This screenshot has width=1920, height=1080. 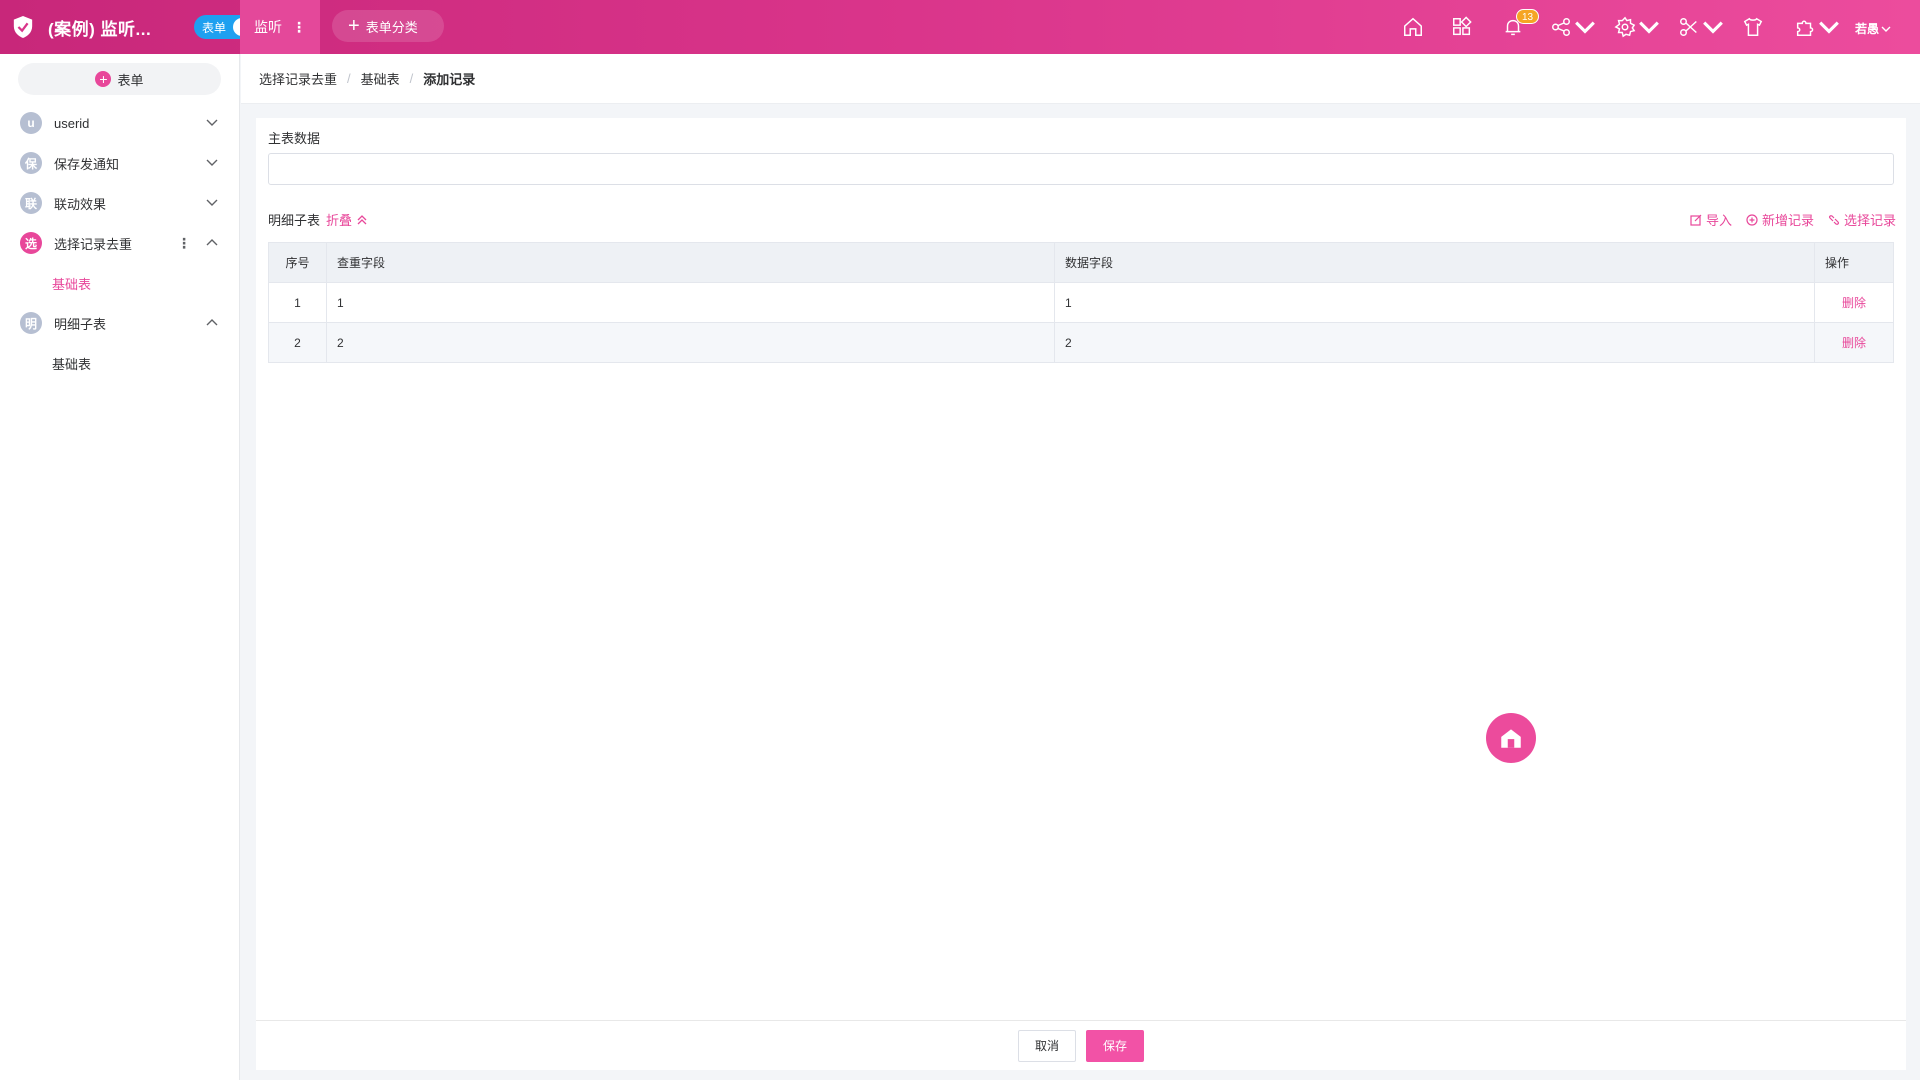 What do you see at coordinates (1434, 262) in the screenshot?
I see `column-header: 数据字段` at bounding box center [1434, 262].